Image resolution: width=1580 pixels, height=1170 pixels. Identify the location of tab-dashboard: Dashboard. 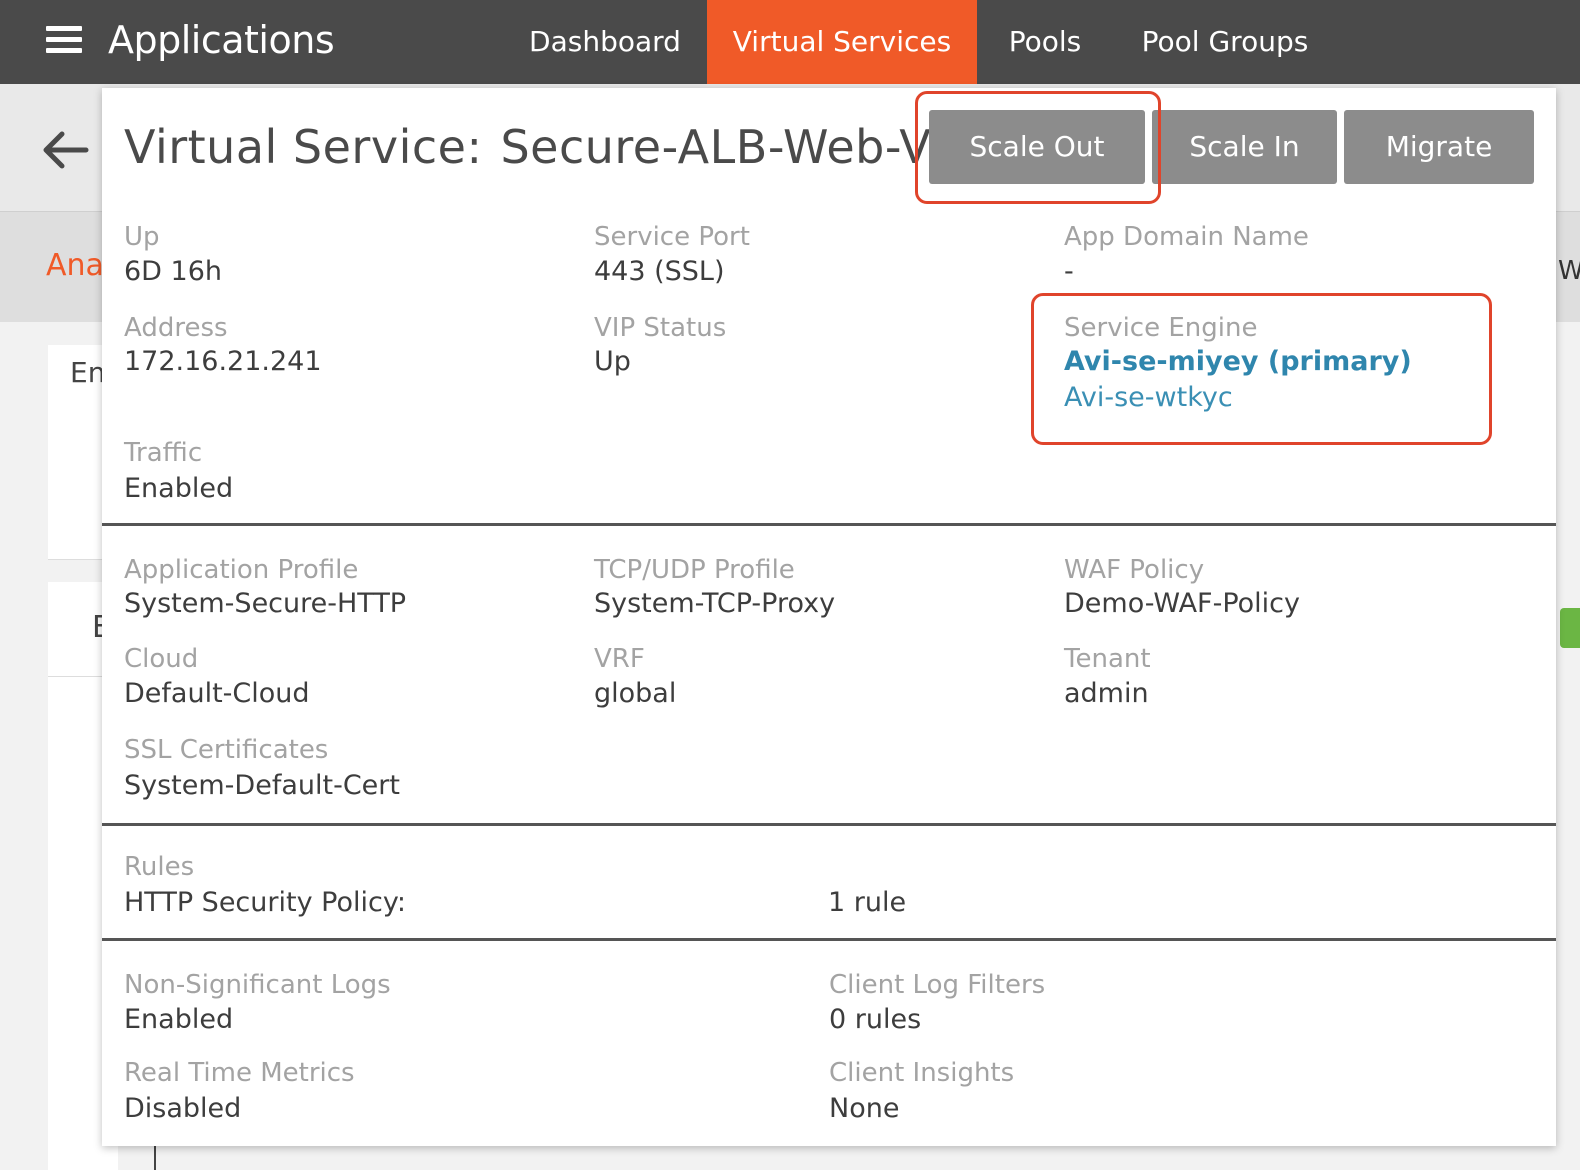
(605, 42).